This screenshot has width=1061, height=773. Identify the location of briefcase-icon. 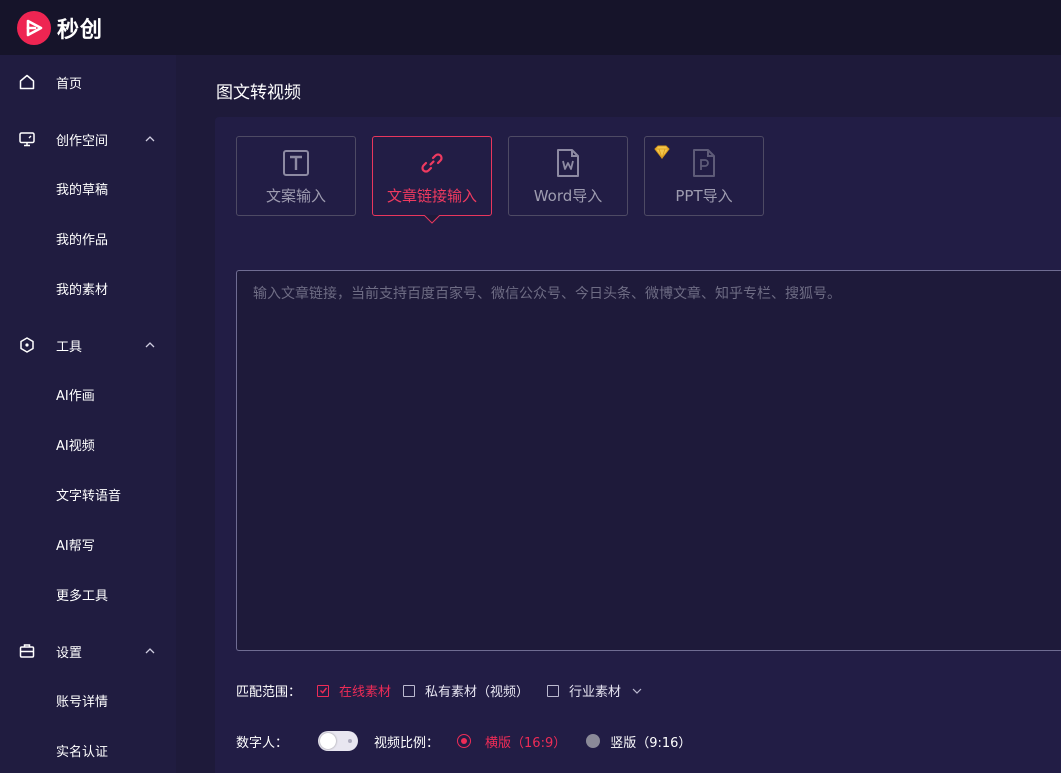
(27, 651).